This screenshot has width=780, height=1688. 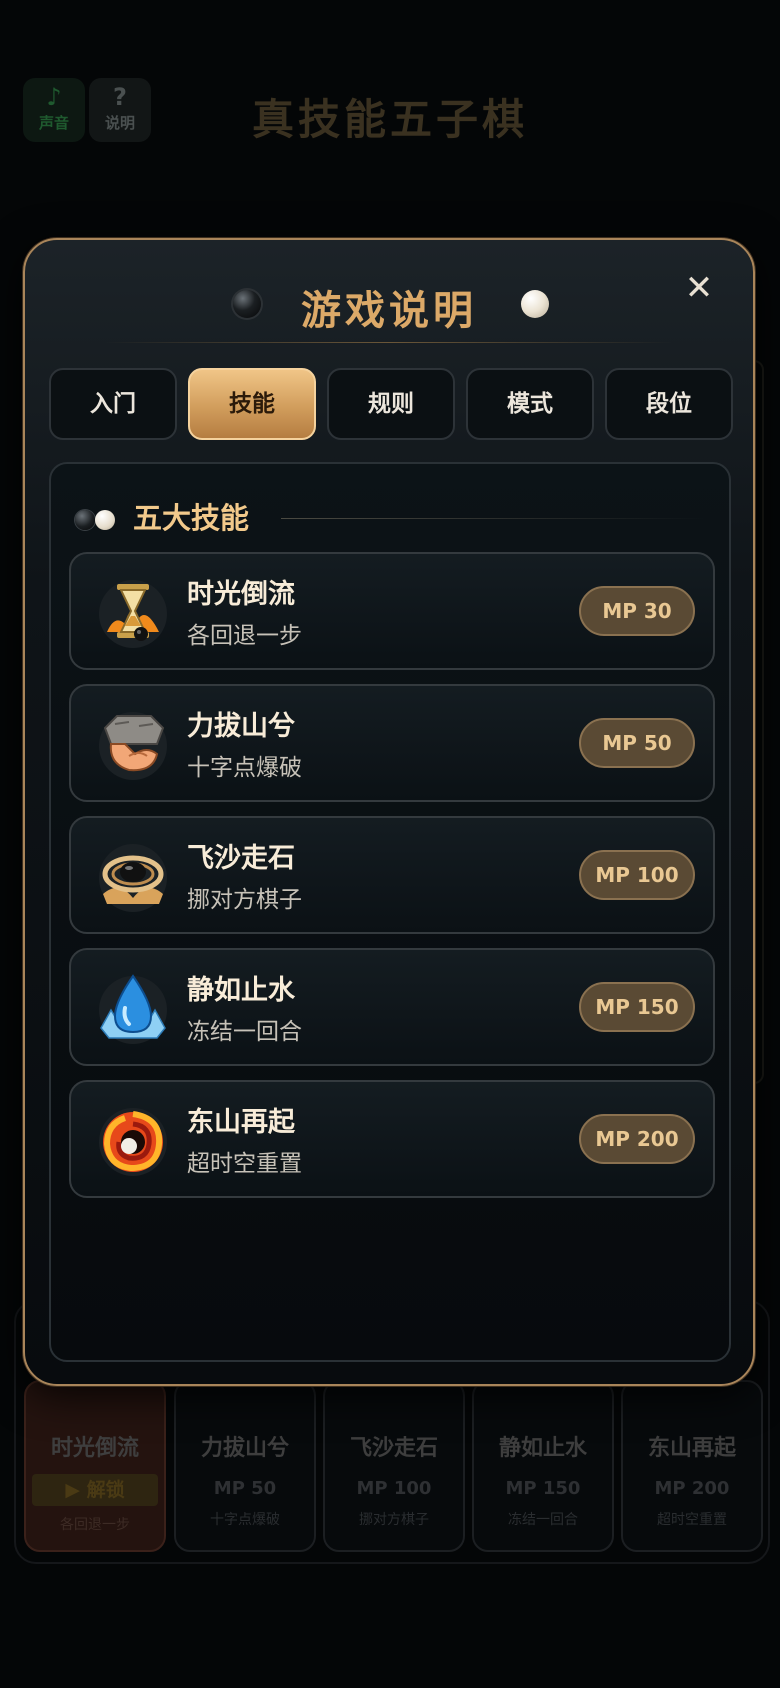 What do you see at coordinates (95, 1466) in the screenshot?
I see `bg-skill-card: 时光倒流 ▶ 解锁 各回退一步` at bounding box center [95, 1466].